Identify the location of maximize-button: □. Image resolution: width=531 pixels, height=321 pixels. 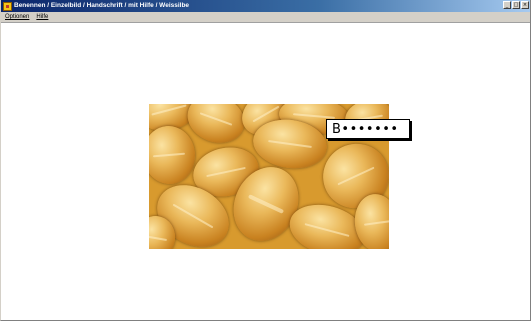
(516, 5).